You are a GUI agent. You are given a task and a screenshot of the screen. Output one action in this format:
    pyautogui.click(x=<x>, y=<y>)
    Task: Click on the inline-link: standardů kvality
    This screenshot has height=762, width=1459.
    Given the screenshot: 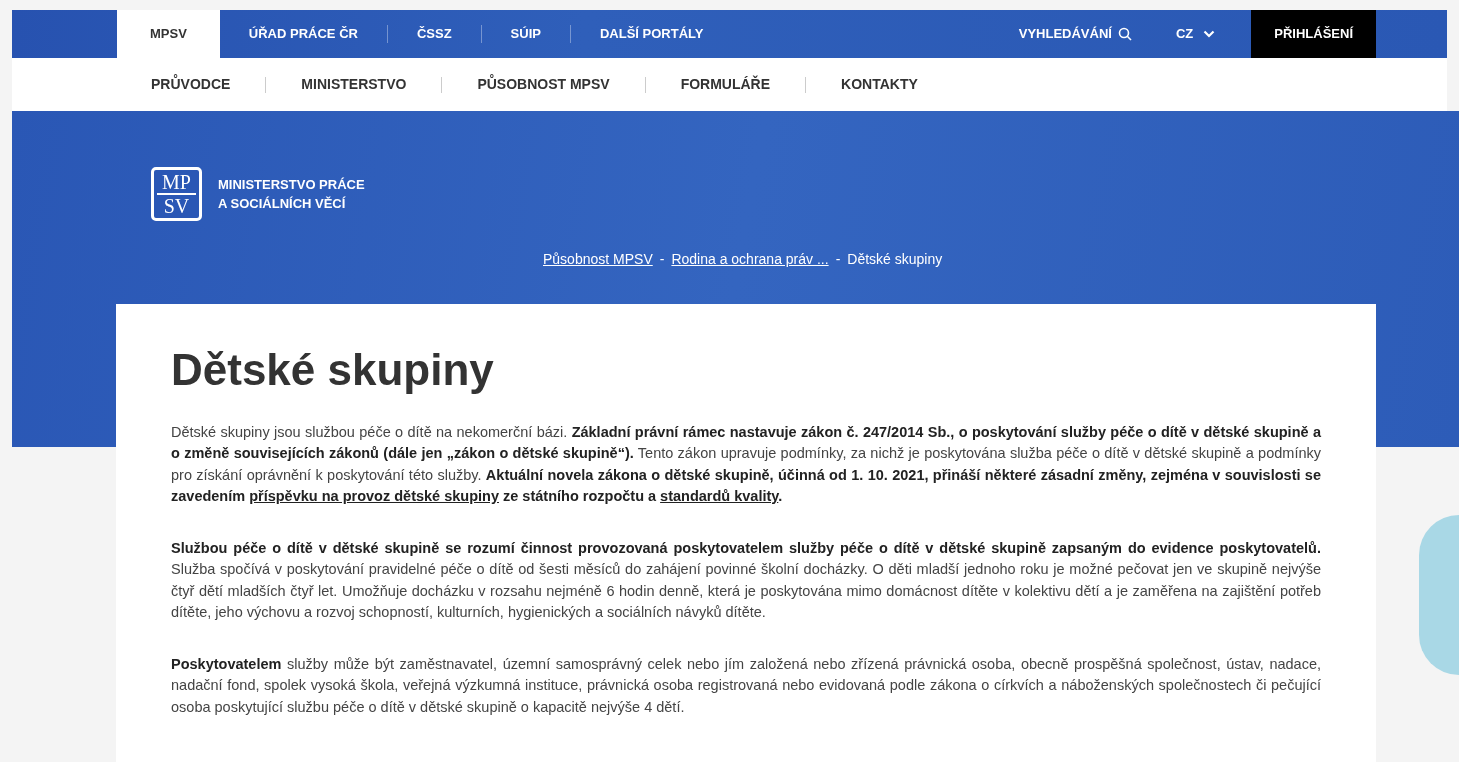 What is the action you would take?
    pyautogui.click(x=719, y=496)
    